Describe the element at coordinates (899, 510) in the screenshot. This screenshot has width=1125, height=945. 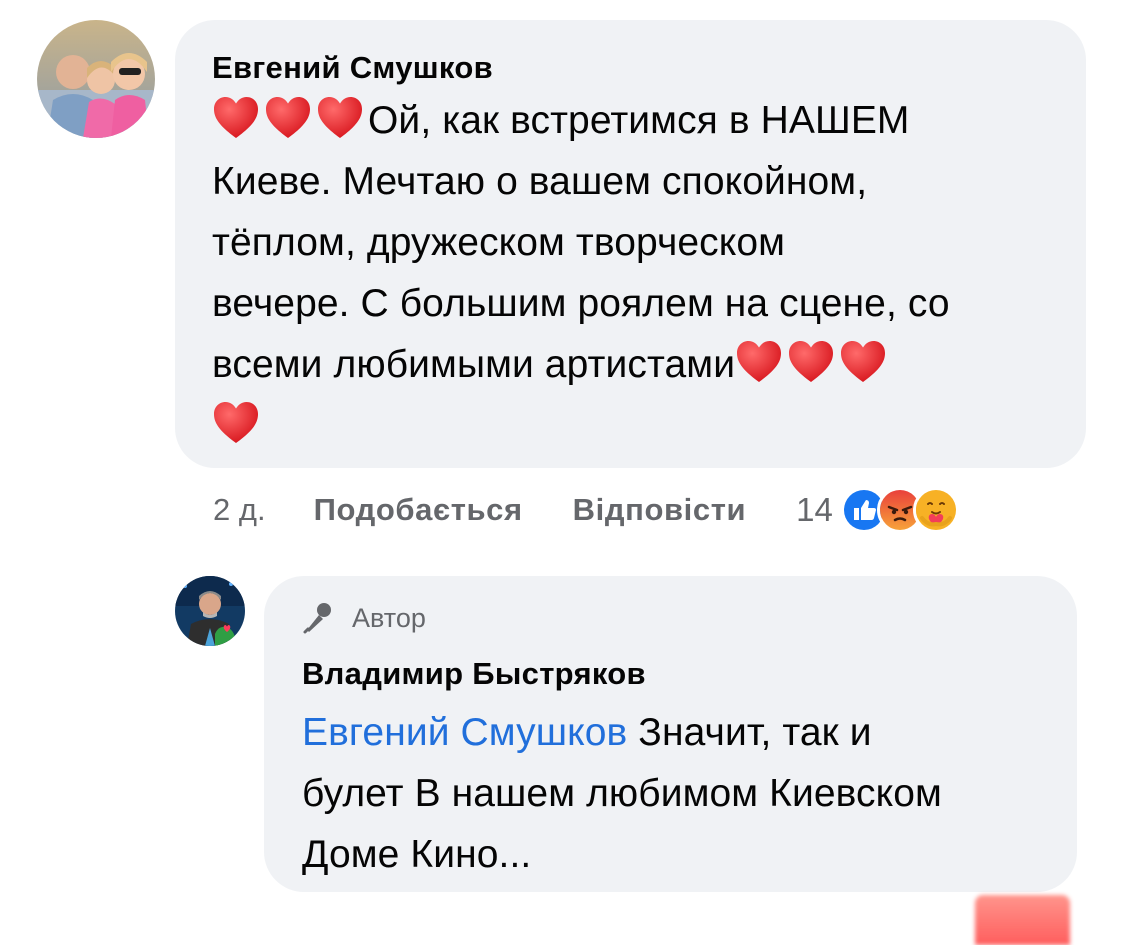
I see `reaction-summary` at that location.